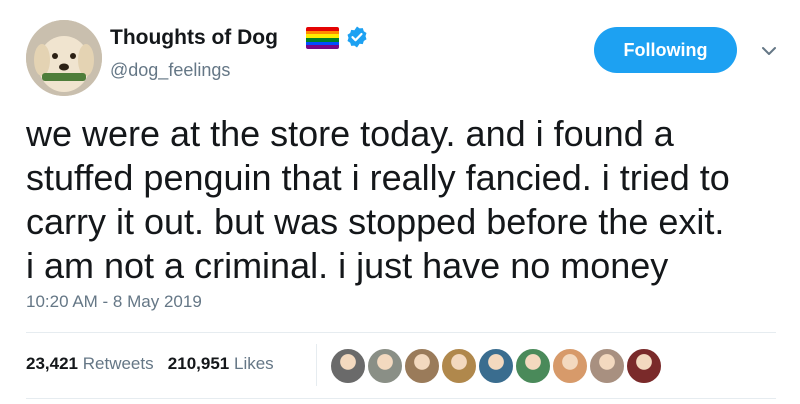 This screenshot has height=404, width=800. Describe the element at coordinates (118, 363) in the screenshot. I see `retweets-label: Retweets` at that location.